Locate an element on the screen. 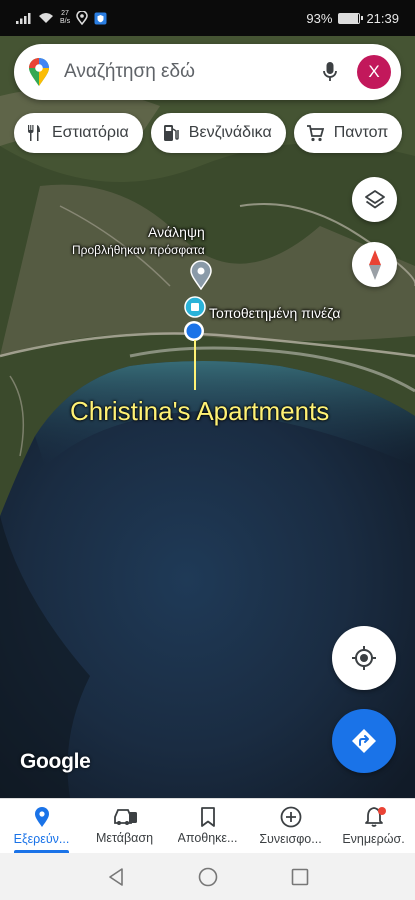 Image resolution: width=415 pixels, height=900 pixels. battery-percent: 93% is located at coordinates (319, 18).